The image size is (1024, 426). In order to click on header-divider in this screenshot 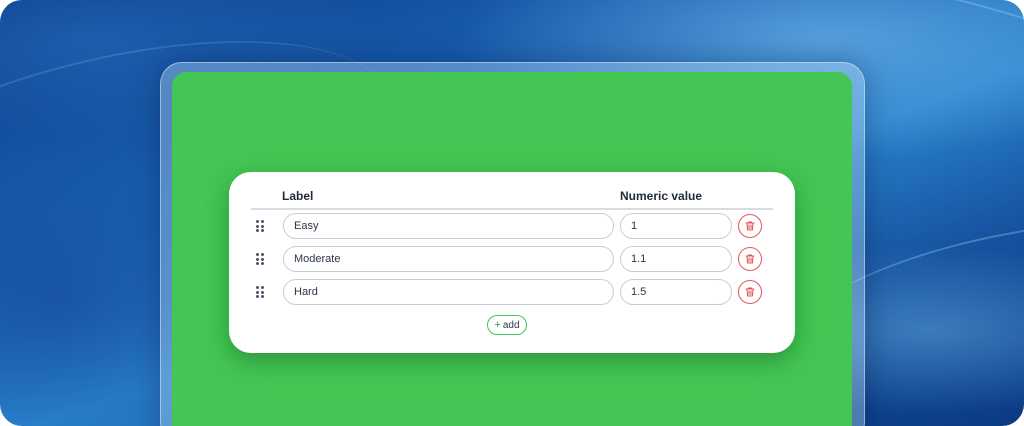, I will do `click(512, 209)`.